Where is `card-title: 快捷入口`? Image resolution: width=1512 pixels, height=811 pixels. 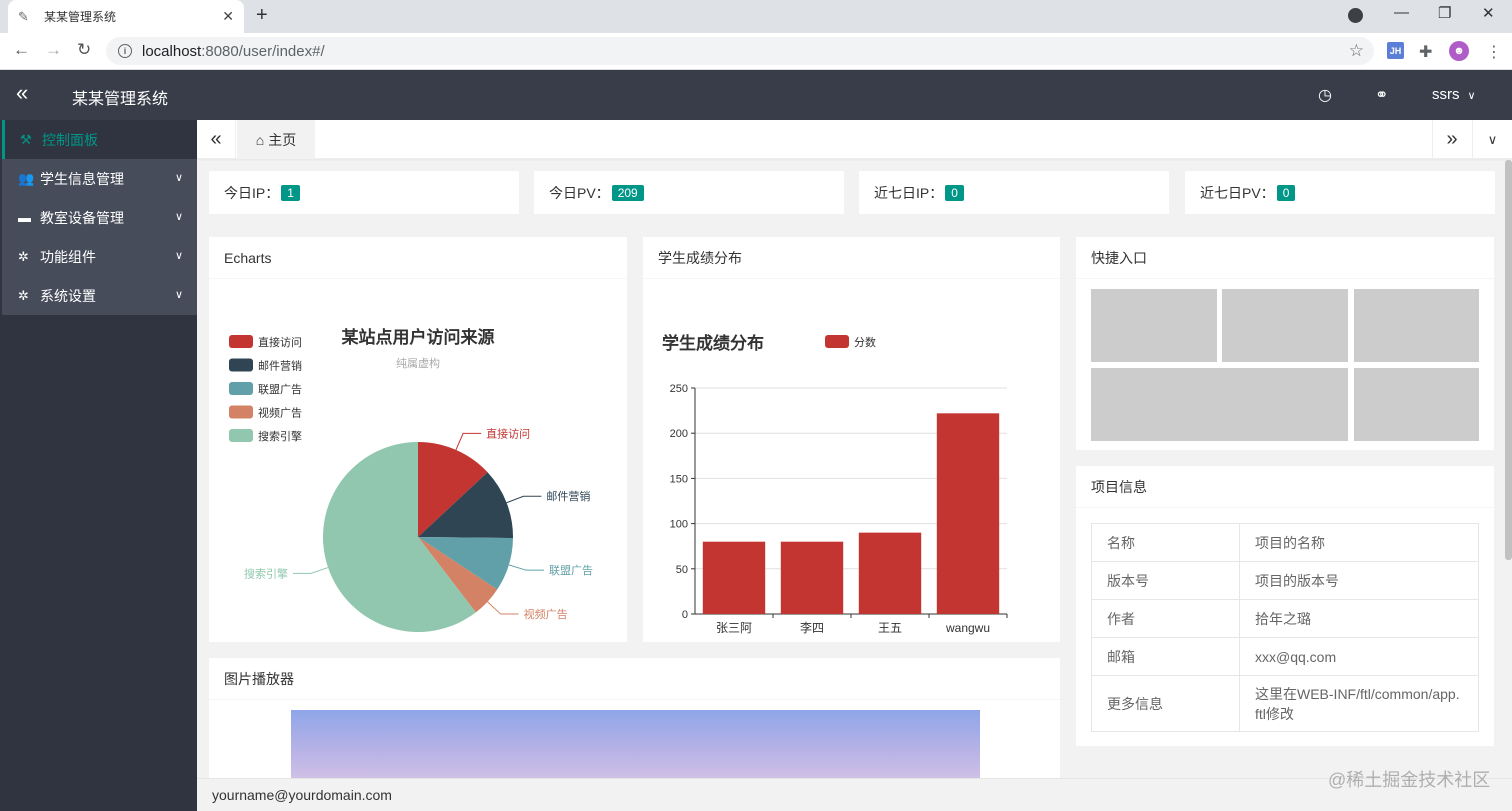
card-title: 快捷入口 is located at coordinates (1285, 258).